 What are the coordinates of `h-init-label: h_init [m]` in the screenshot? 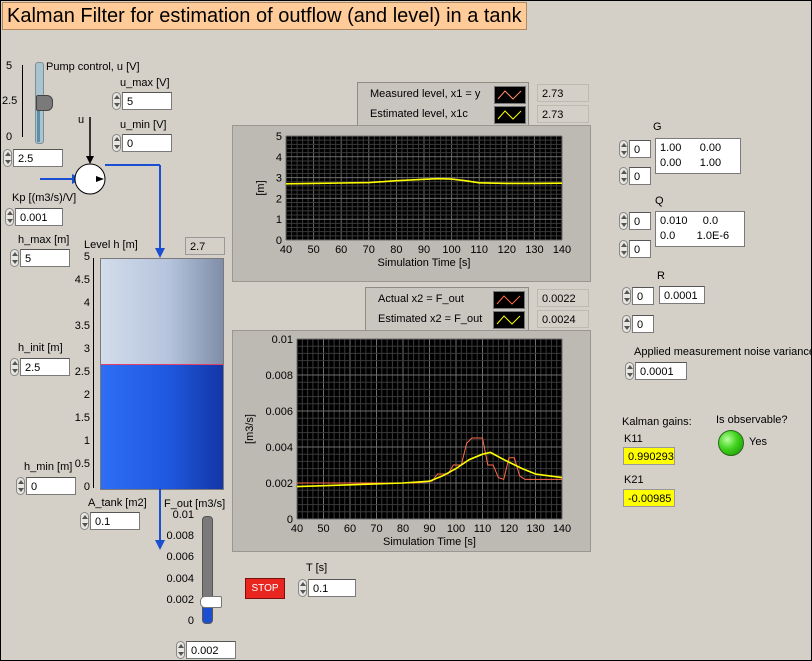 It's located at (40, 348).